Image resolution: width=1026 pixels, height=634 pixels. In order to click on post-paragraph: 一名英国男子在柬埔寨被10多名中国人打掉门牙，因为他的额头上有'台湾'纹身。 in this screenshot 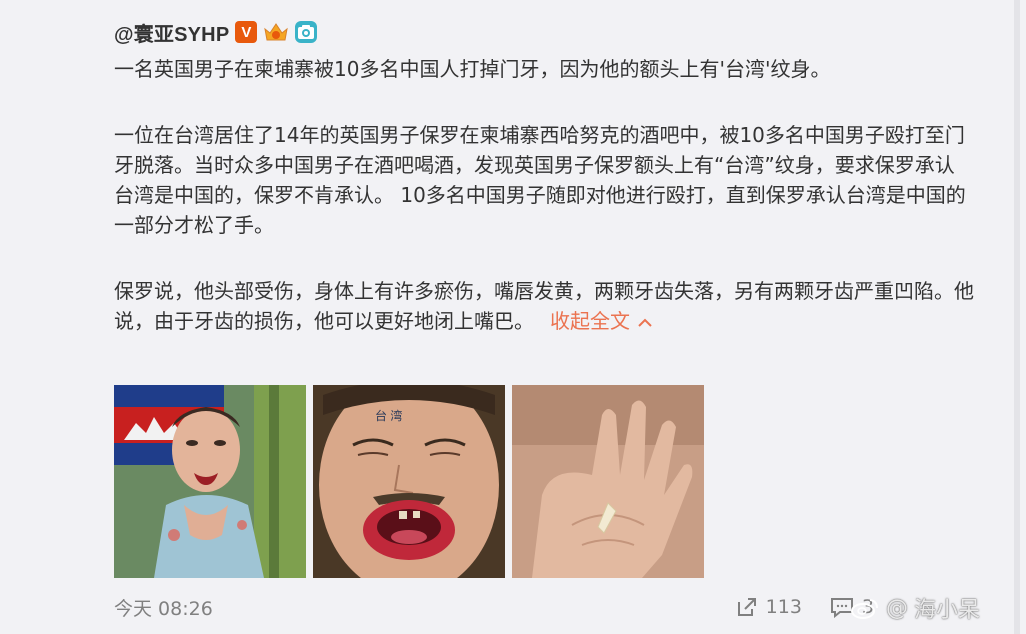, I will do `click(472, 69)`.